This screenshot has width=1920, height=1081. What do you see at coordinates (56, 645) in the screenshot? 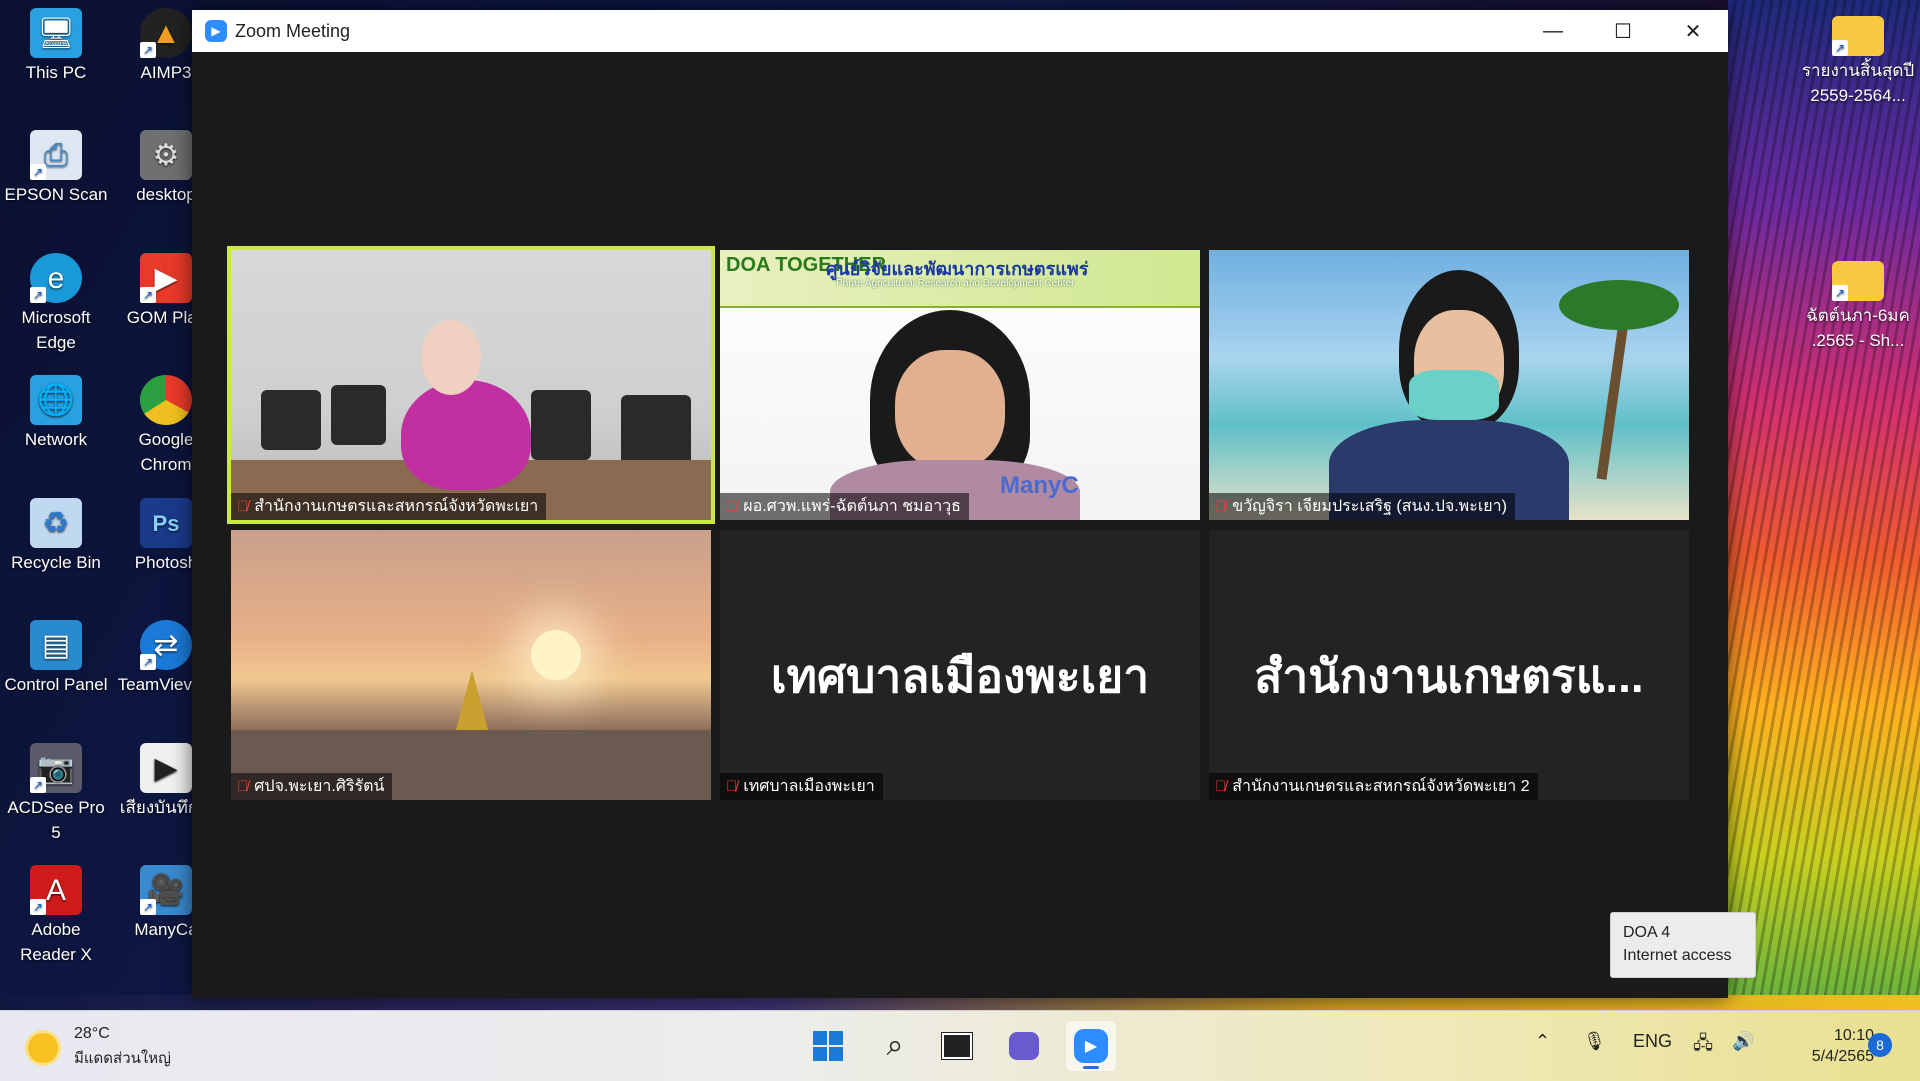
I see `control-panel-icon: ▤` at bounding box center [56, 645].